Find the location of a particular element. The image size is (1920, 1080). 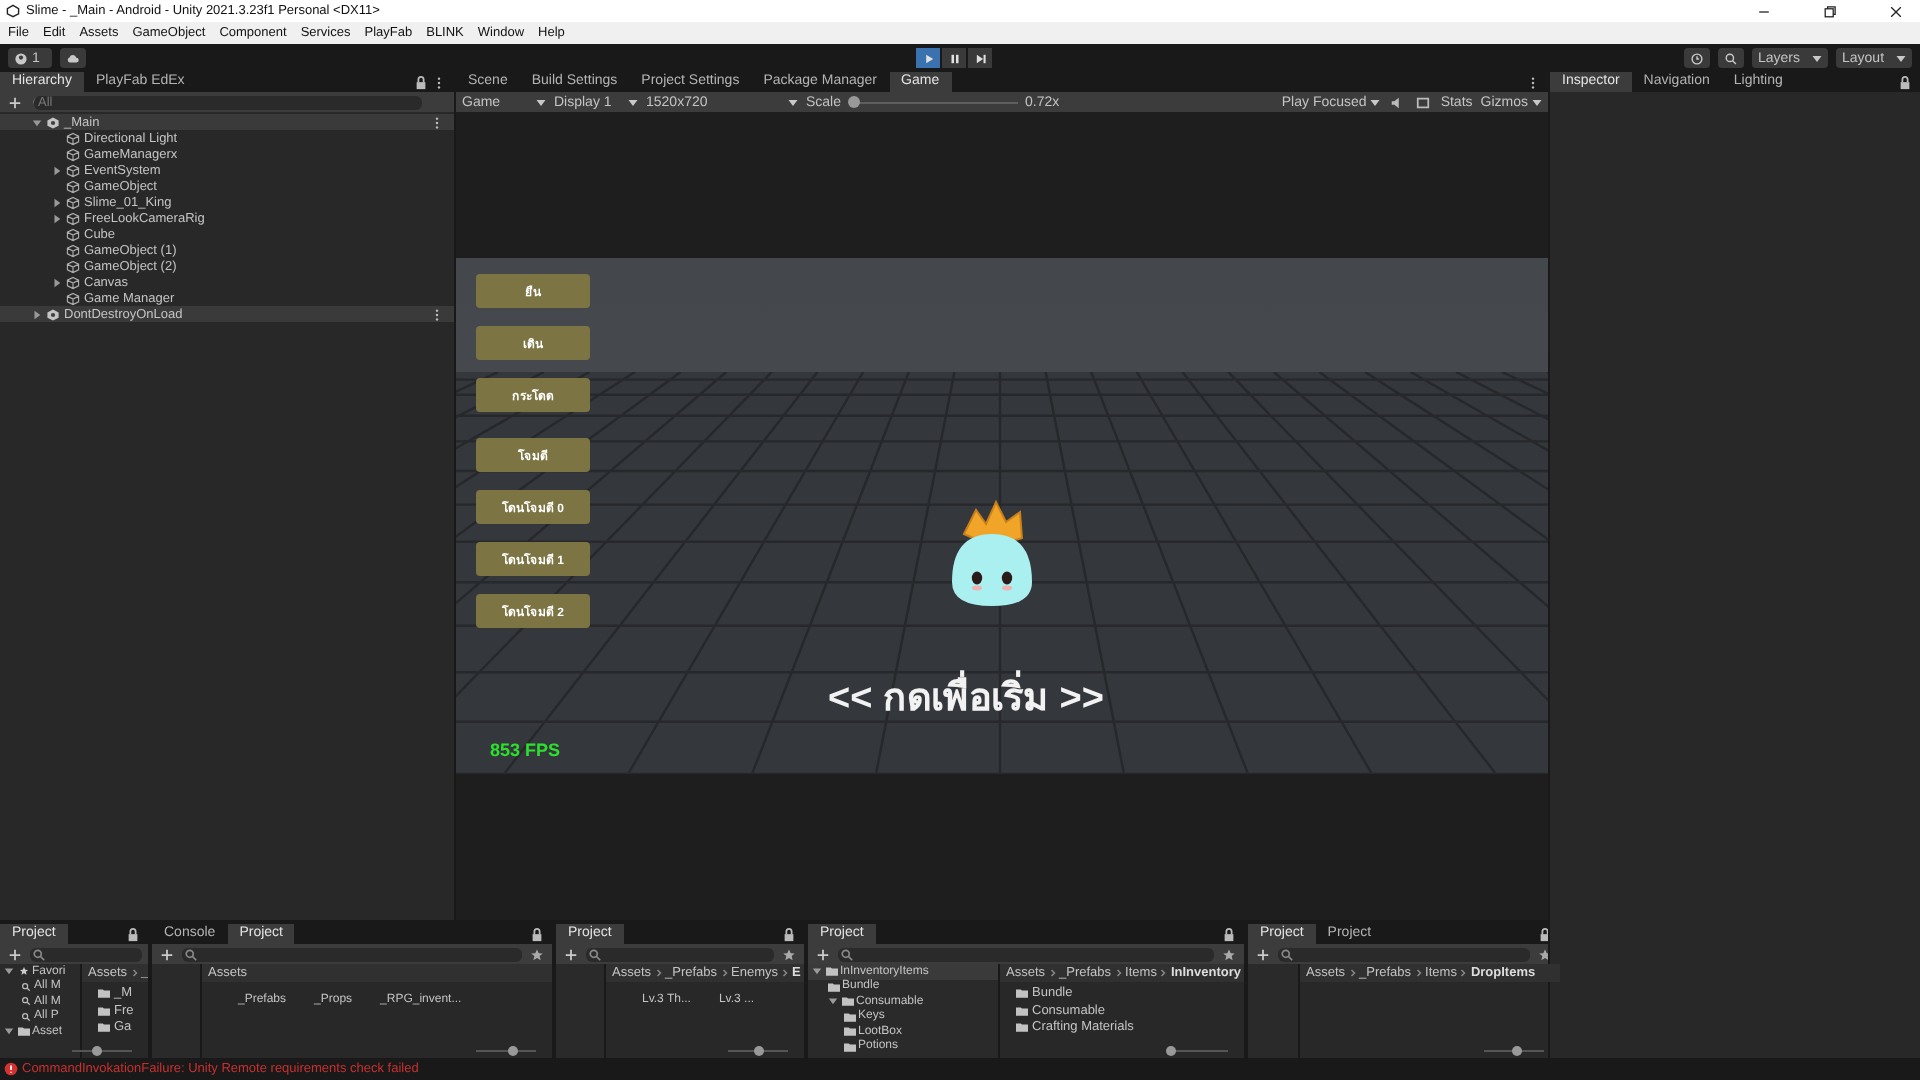

pause-icon is located at coordinates (954, 58).